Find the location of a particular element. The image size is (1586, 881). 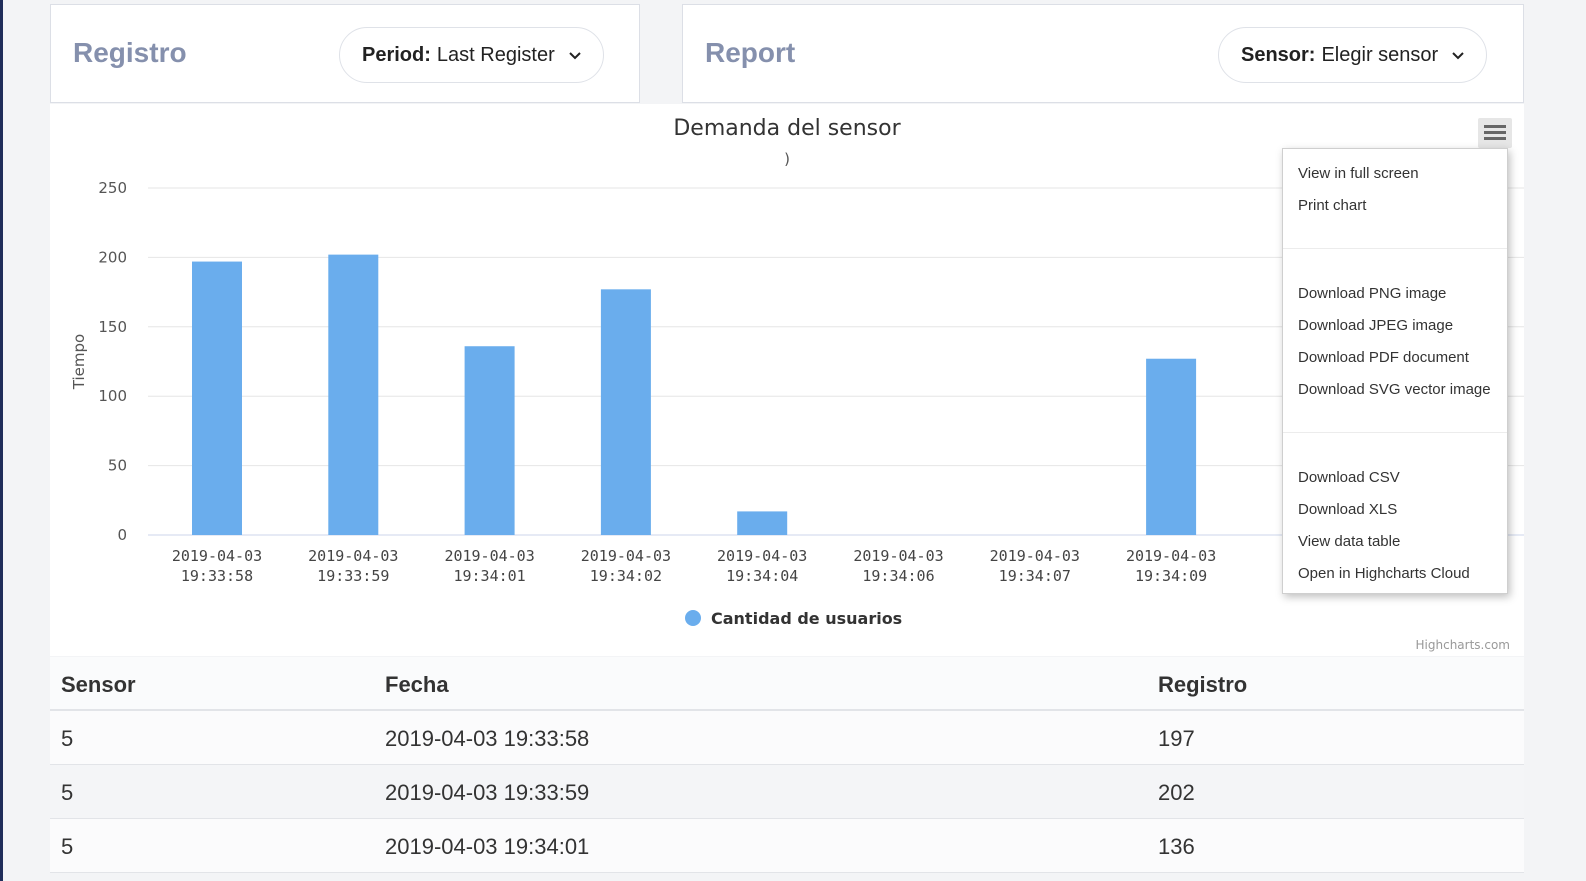

x-tick-label: 19:34:09 is located at coordinates (1171, 576).